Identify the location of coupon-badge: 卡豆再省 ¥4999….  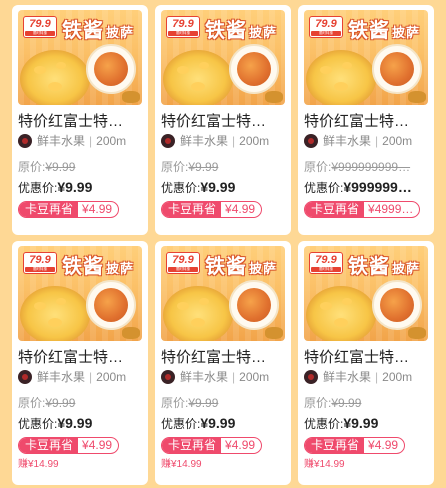
(362, 209).